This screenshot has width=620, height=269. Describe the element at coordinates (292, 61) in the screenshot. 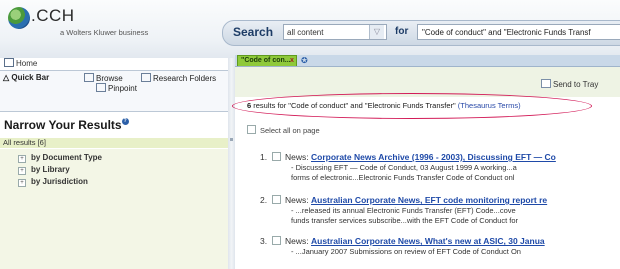

I see `close-icon: x` at that location.